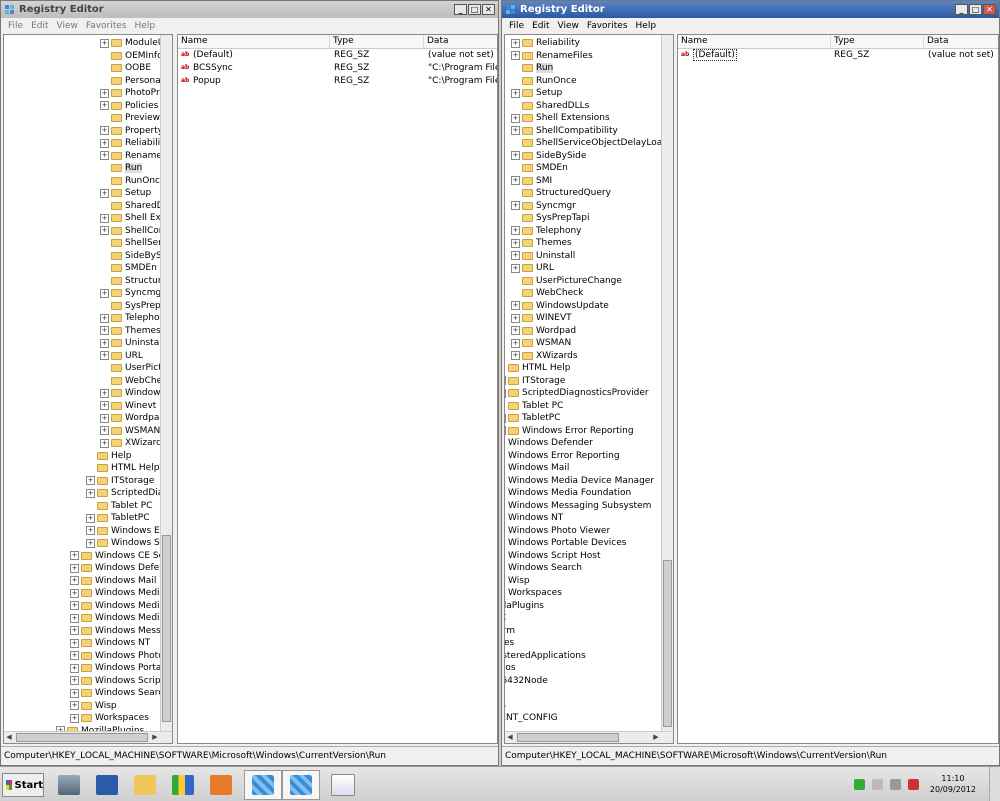 The image size is (1000, 801). What do you see at coordinates (577, 393) in the screenshot?
I see `tree-item: + ScriptedDiagnosticsProvider` at bounding box center [577, 393].